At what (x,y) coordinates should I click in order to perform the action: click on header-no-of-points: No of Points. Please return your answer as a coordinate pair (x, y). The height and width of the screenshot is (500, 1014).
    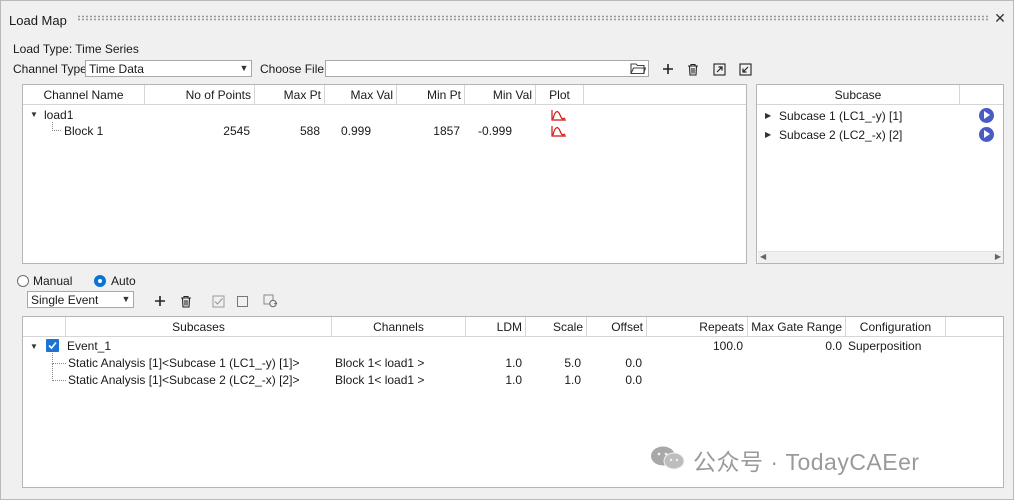
    Looking at the image, I should click on (200, 95).